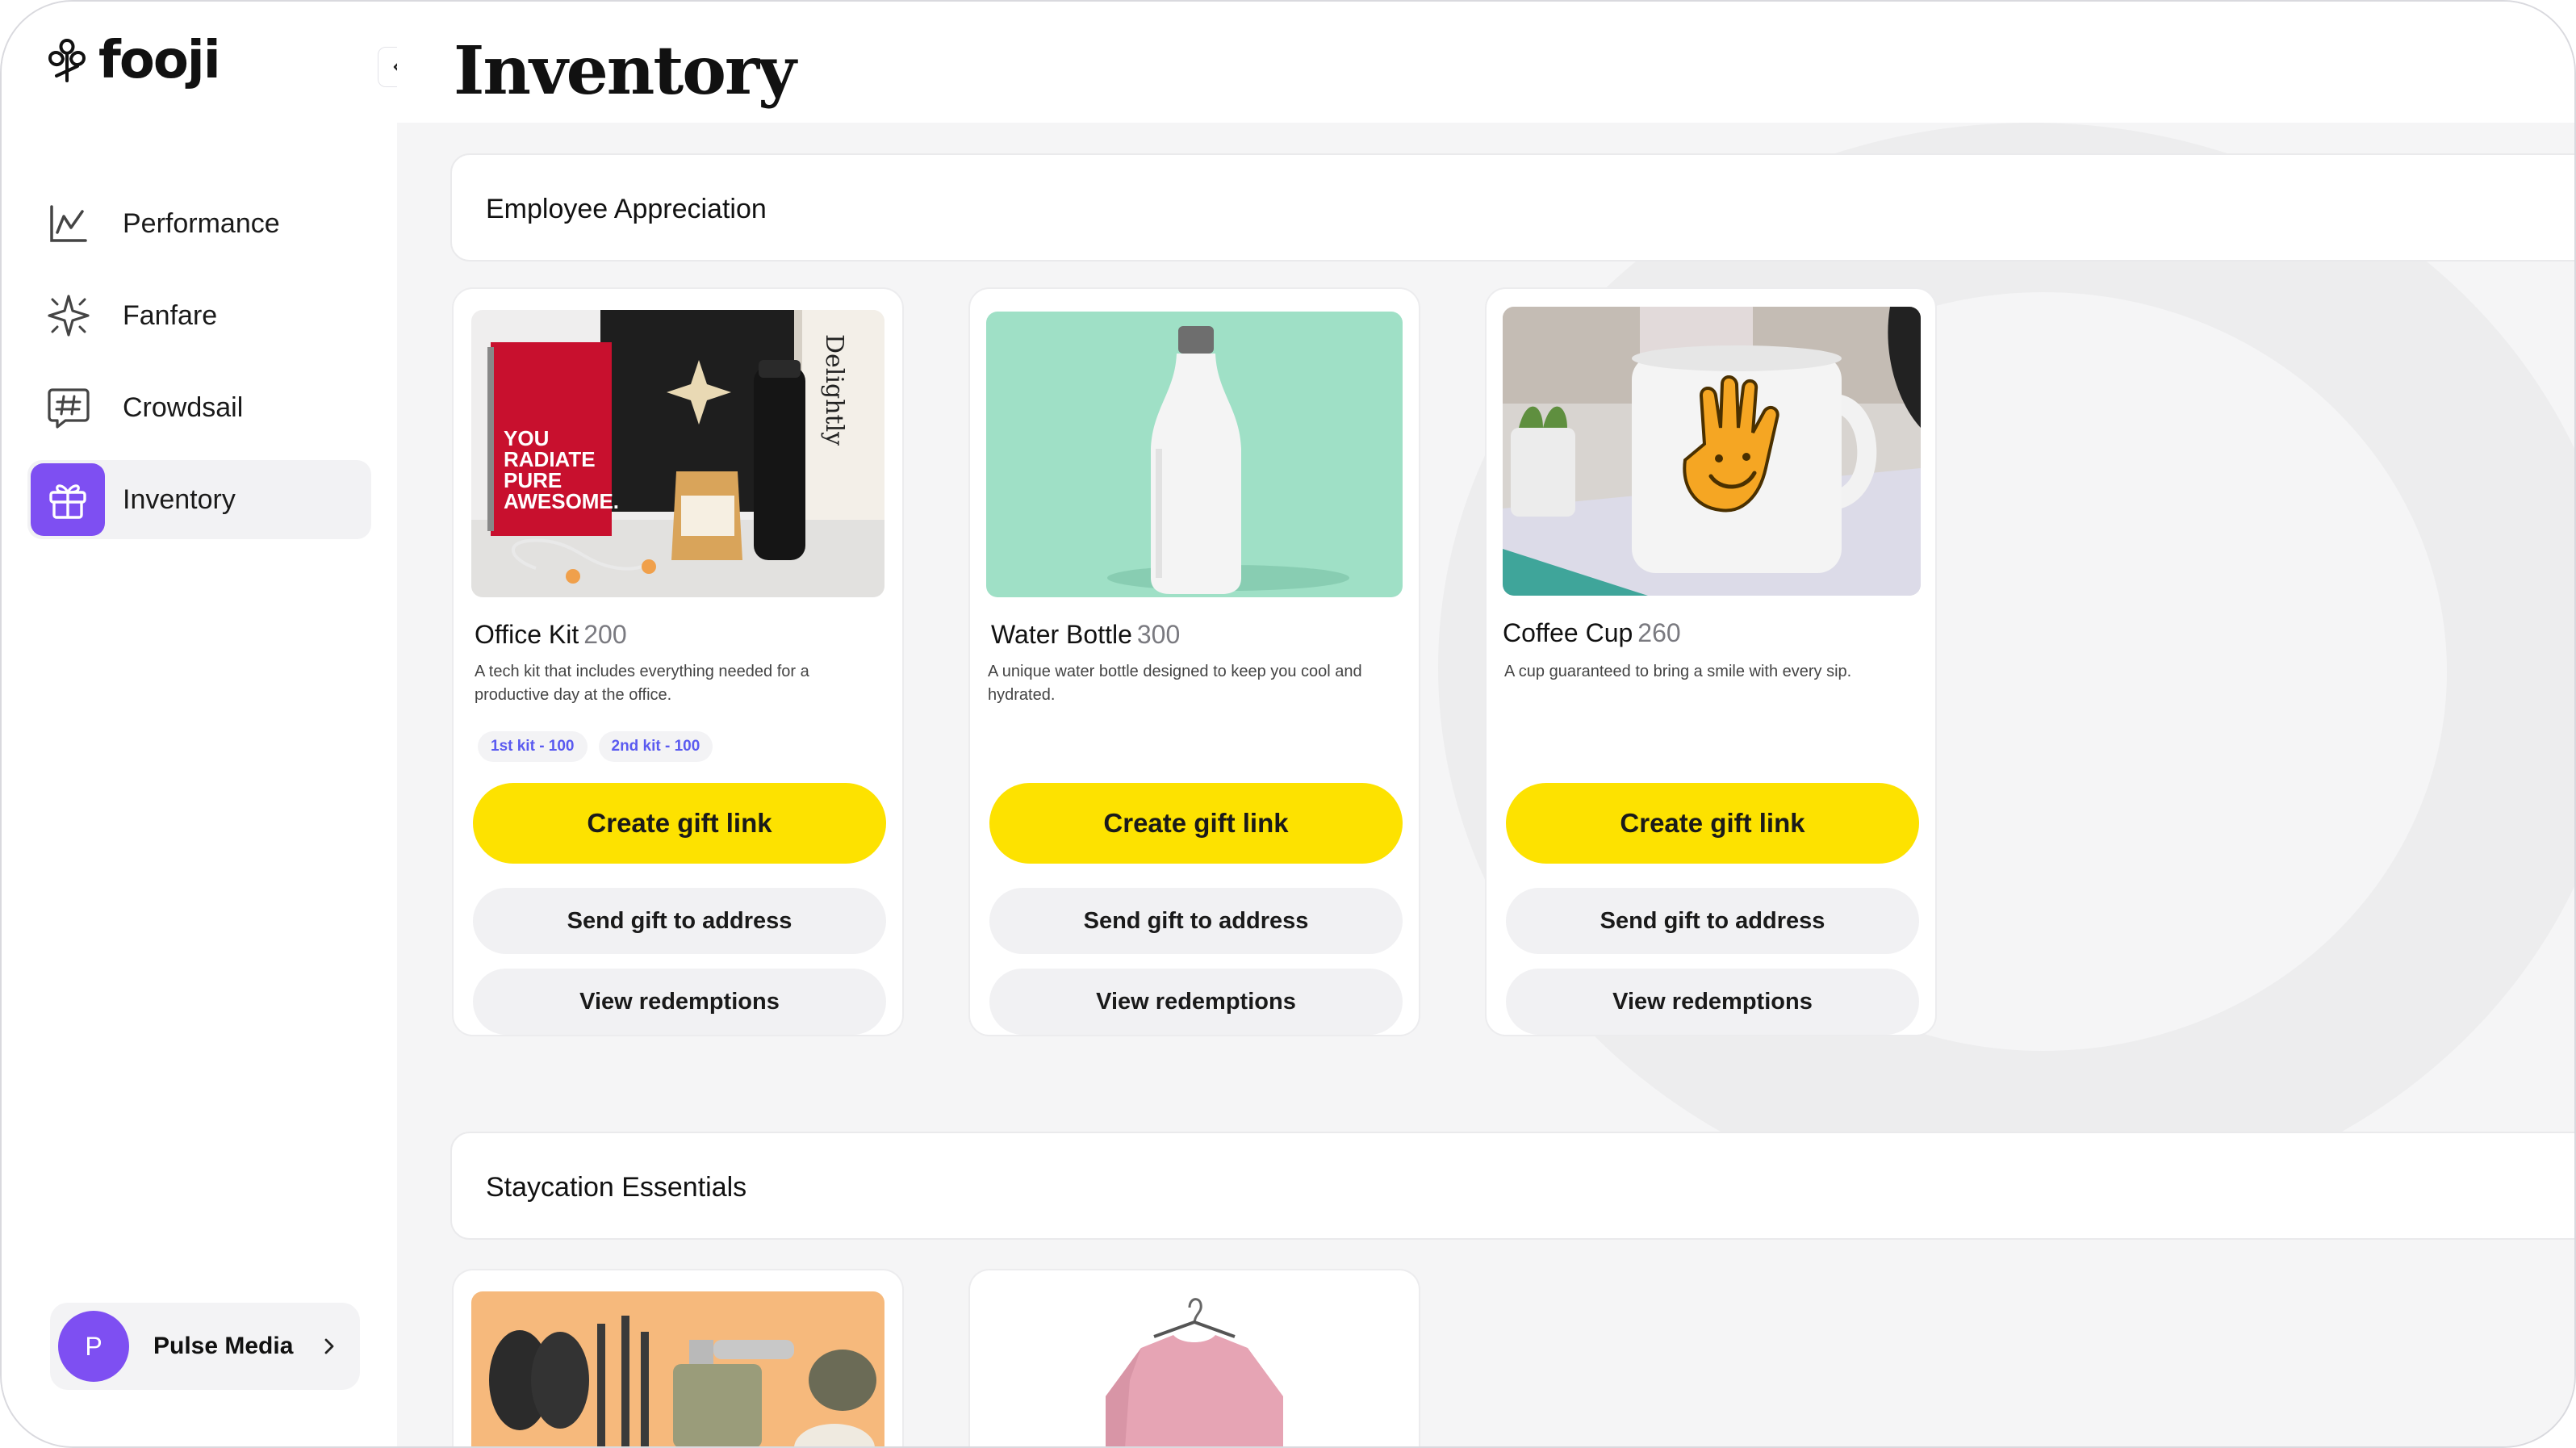 This screenshot has width=2576, height=1448. I want to click on account-name: Pulse Media, so click(223, 1346).